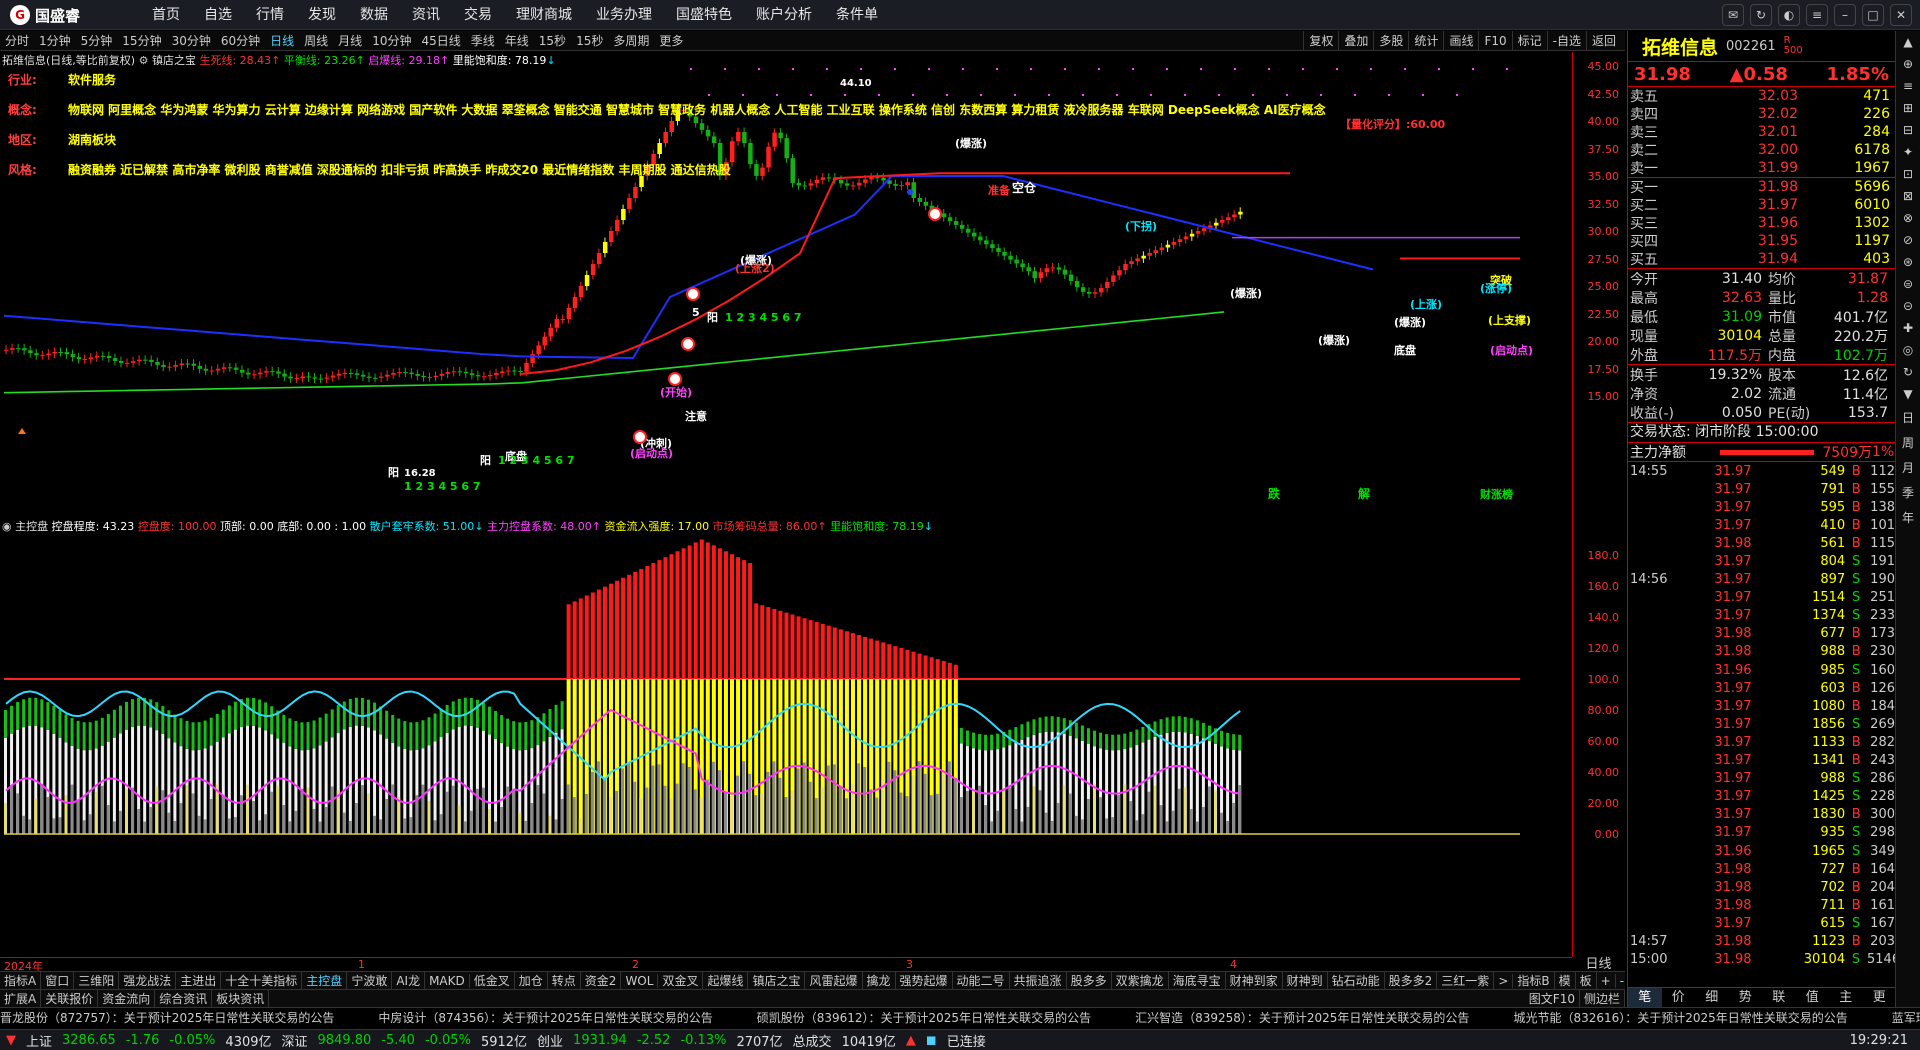 This screenshot has width=1920, height=1050. Describe the element at coordinates (1779, 997) in the screenshot. I see `quote-tab: 联` at that location.